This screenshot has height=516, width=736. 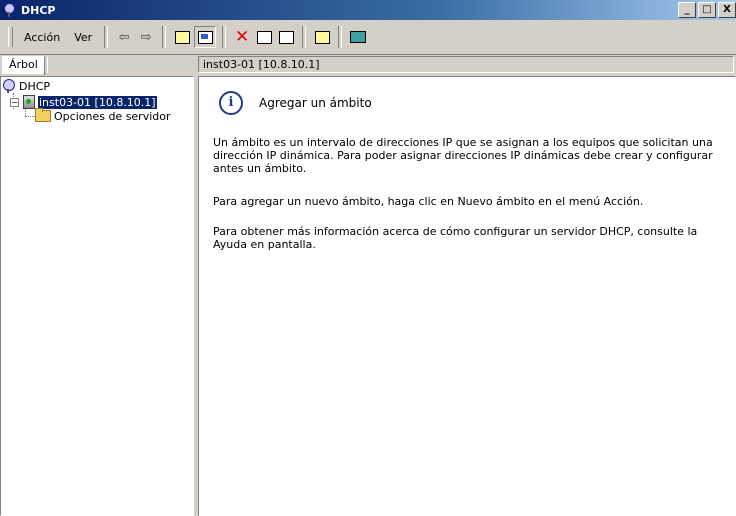 What do you see at coordinates (315, 103) in the screenshot?
I see `content-heading: Agregar un ámbito` at bounding box center [315, 103].